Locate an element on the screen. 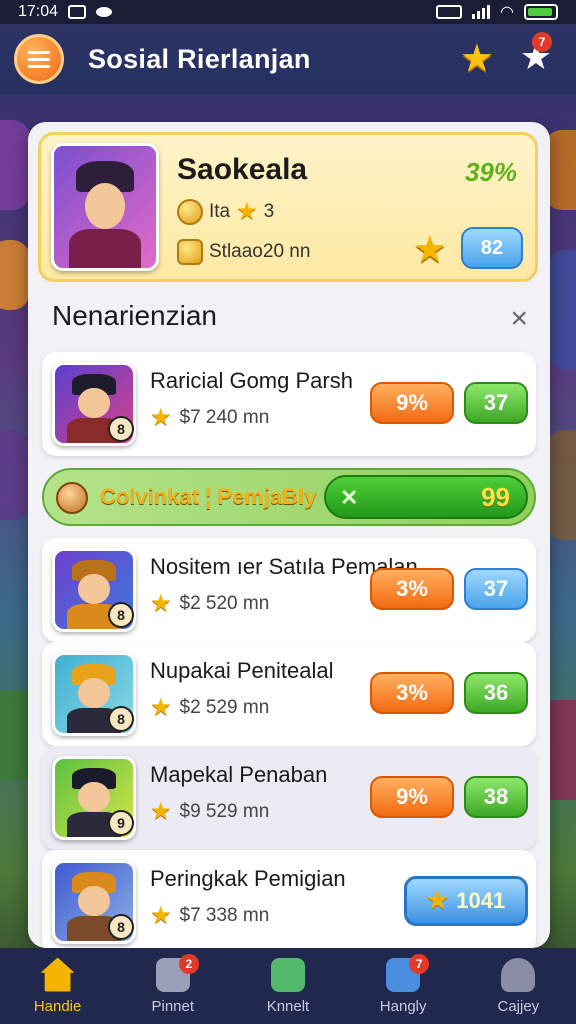  rank-button: 38 is located at coordinates (496, 797).